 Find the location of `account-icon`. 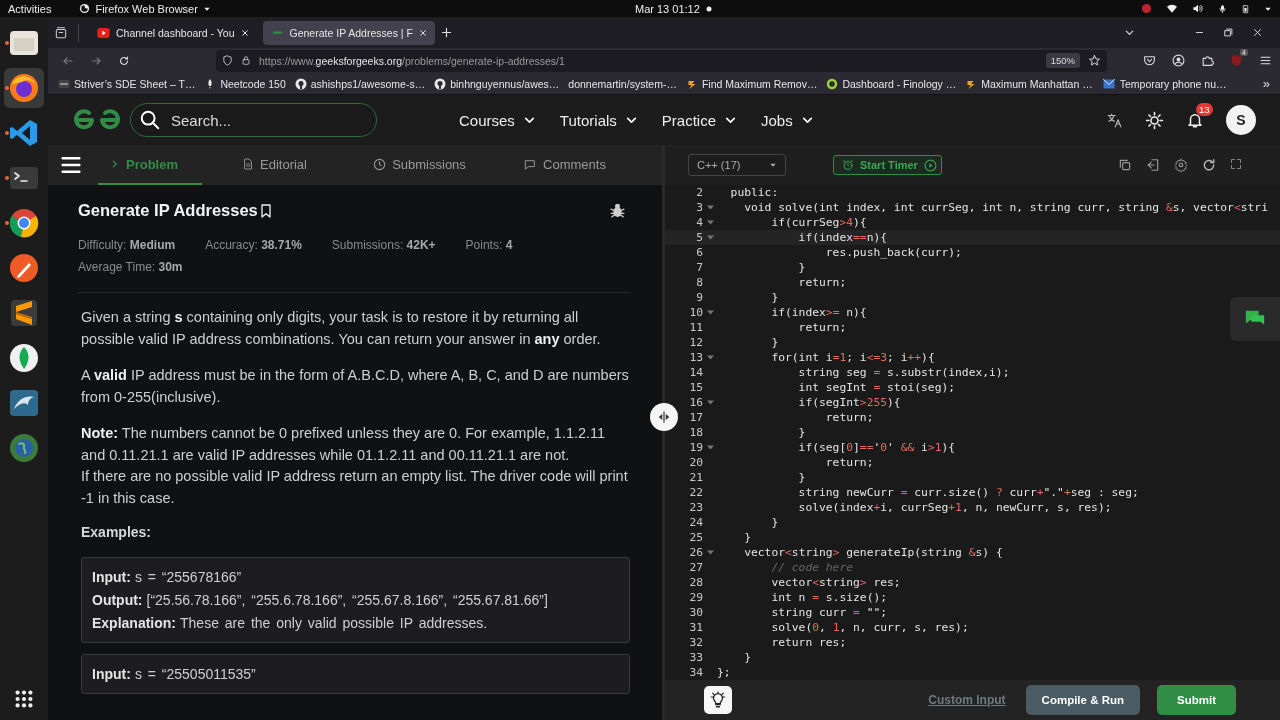

account-icon is located at coordinates (1178, 60).